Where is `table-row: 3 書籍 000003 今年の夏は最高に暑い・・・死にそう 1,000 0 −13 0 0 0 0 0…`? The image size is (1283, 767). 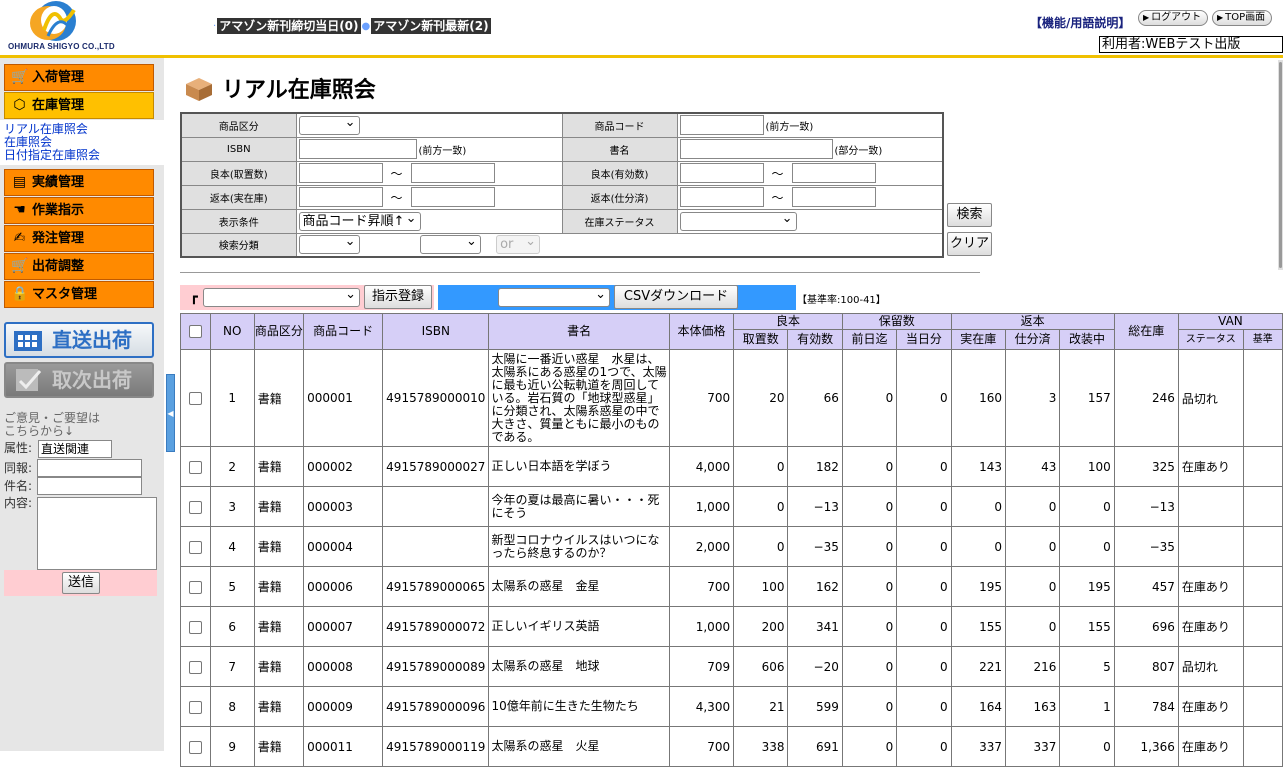
table-row: 3 書籍 000003 今年の夏は最高に暑い・・・死にそう 1,000 0 −13 0 0 0 0 0… is located at coordinates (731, 506).